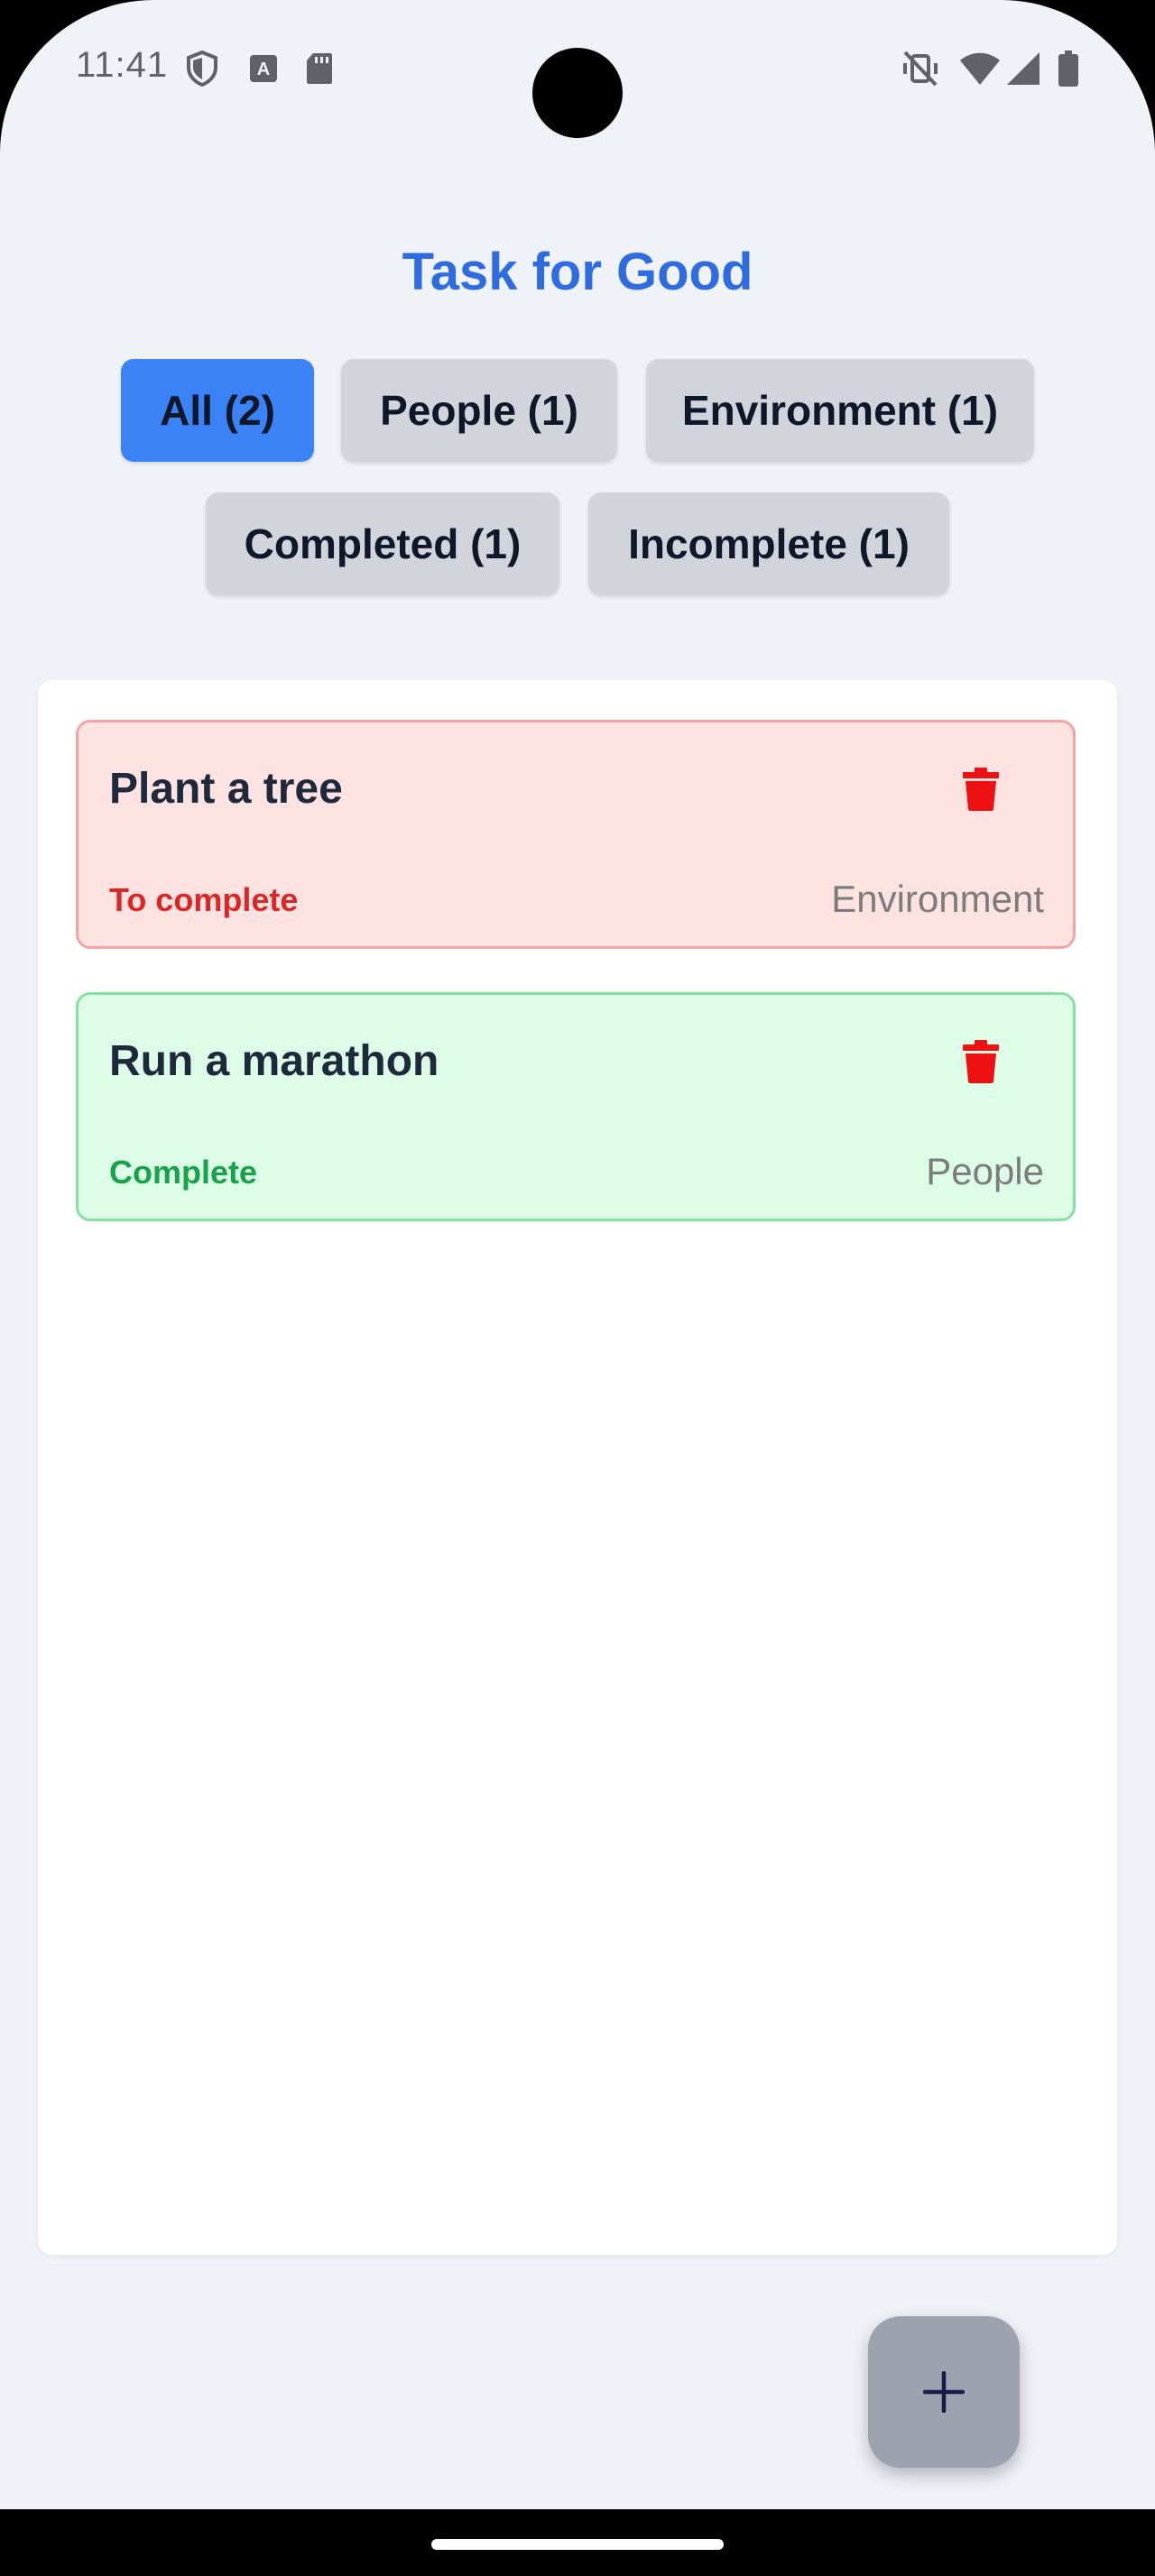 Image resolution: width=1155 pixels, height=2576 pixels. Describe the element at coordinates (274, 1061) in the screenshot. I see `task-title: Run a marathon` at that location.